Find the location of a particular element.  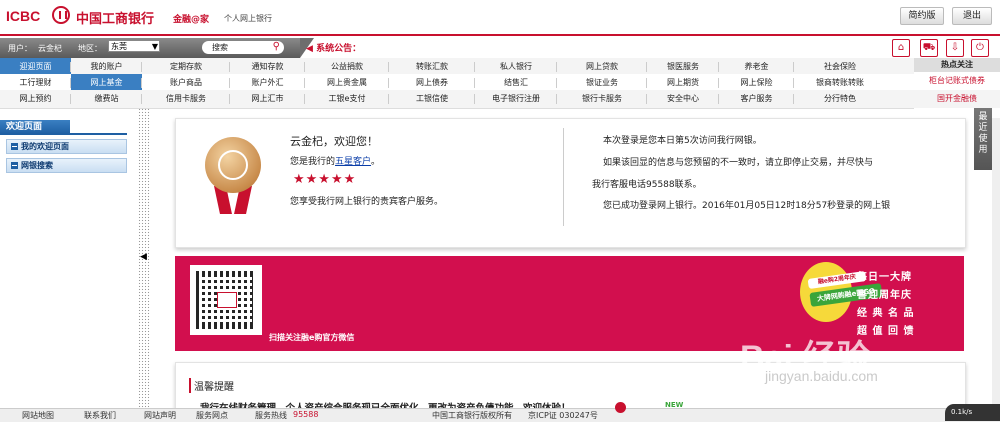

sidebar-item-search: 网银搜索 is located at coordinates (66, 165).